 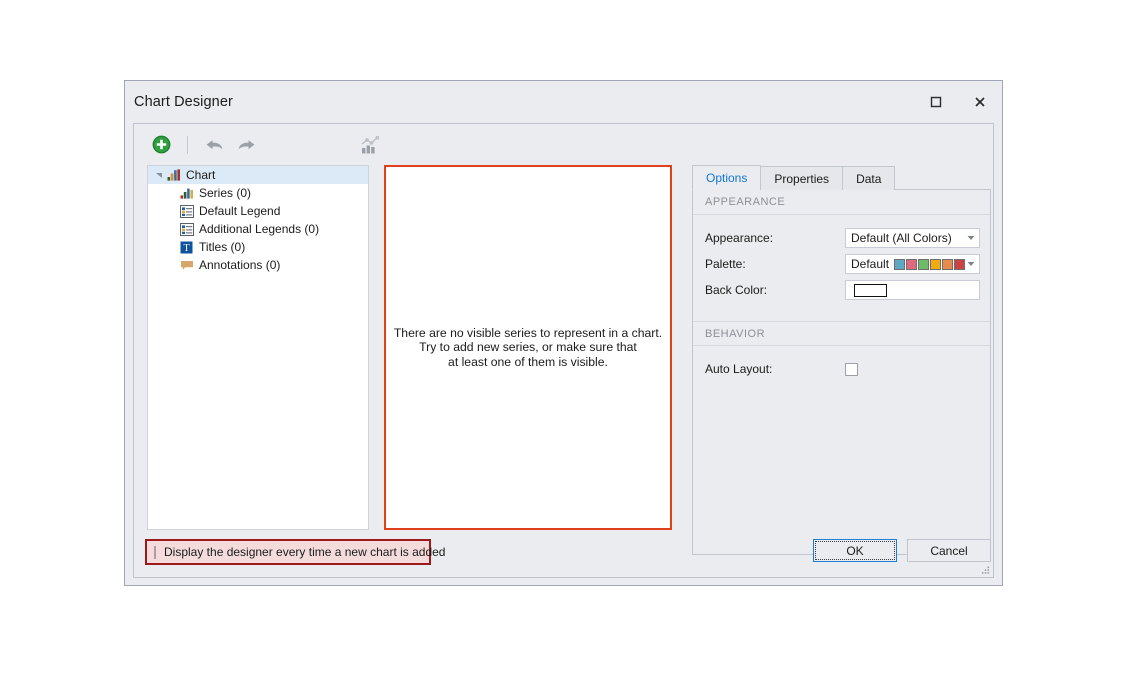 I want to click on back-color-label: Back Color:, so click(x=736, y=290).